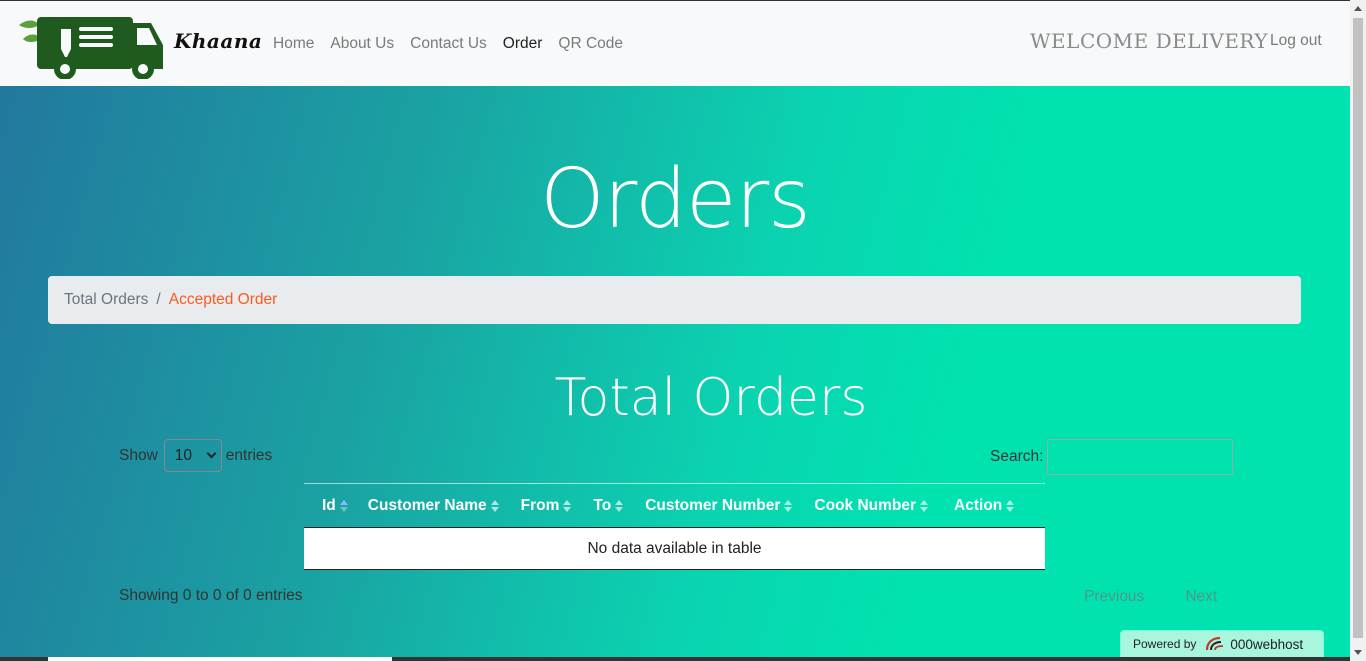  Describe the element at coordinates (1140, 457) in the screenshot. I see `search-input` at that location.